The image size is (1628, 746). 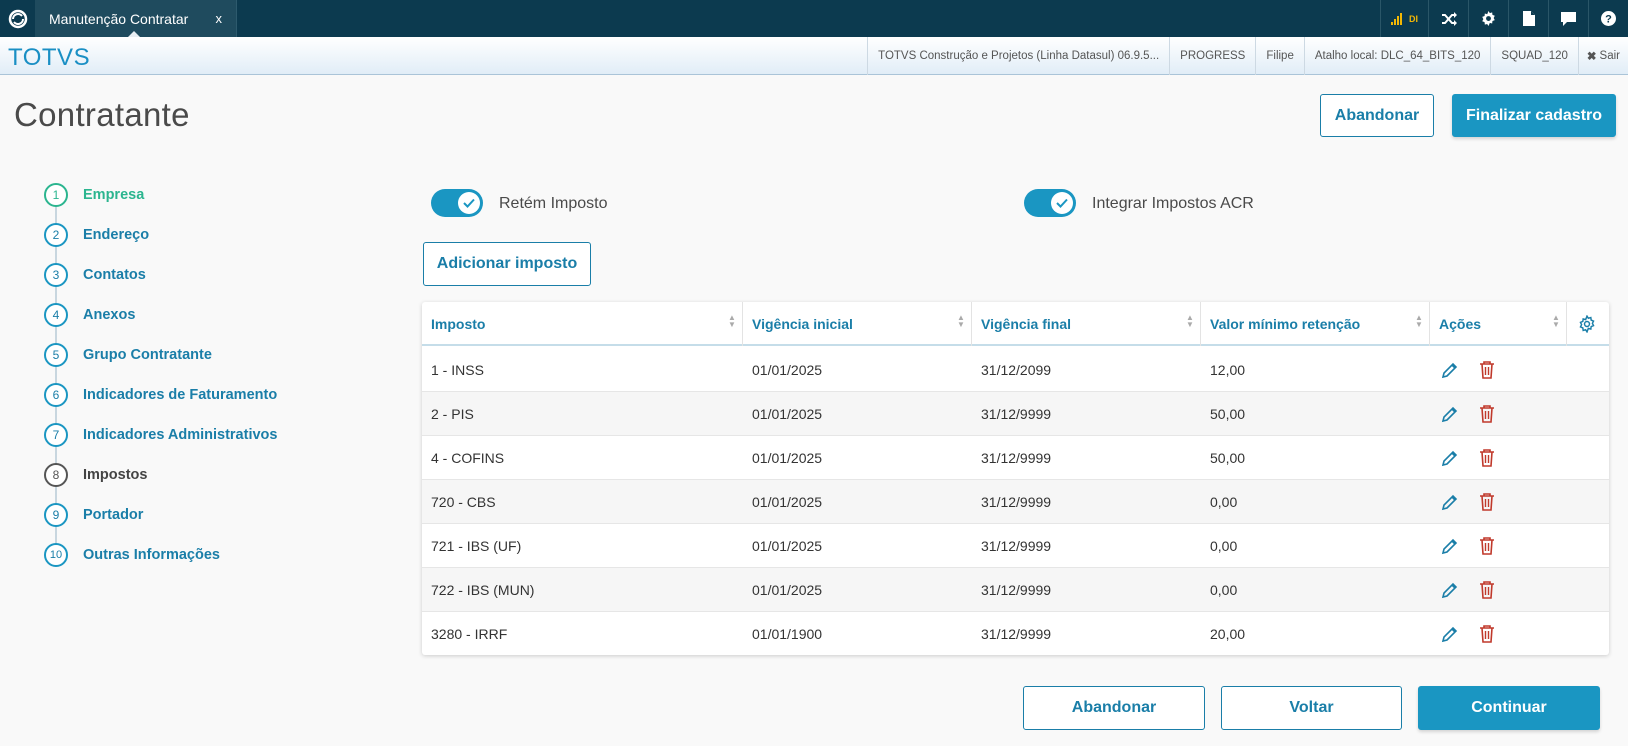 What do you see at coordinates (452, 414) in the screenshot?
I see `cell-imposto: 2 - PIS` at bounding box center [452, 414].